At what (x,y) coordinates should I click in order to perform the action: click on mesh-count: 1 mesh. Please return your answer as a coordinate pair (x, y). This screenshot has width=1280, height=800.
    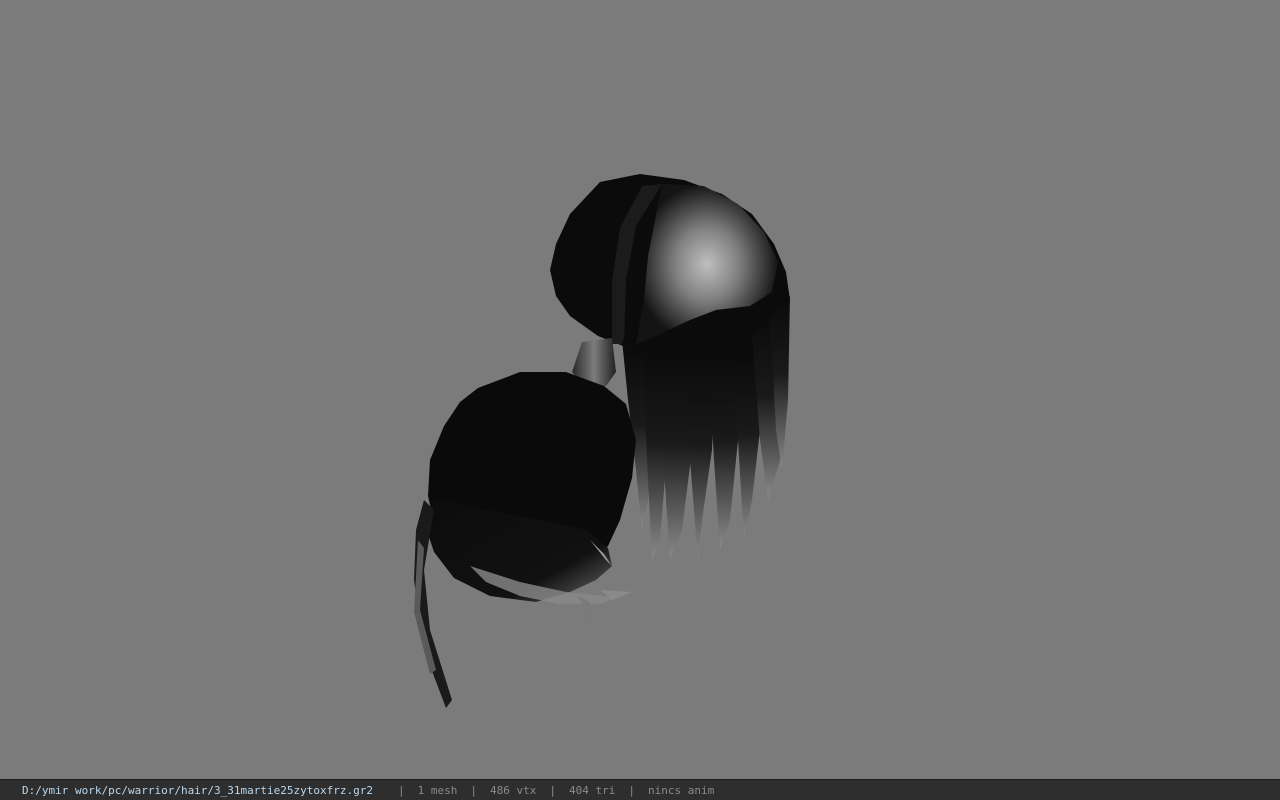
    Looking at the image, I should click on (437, 790).